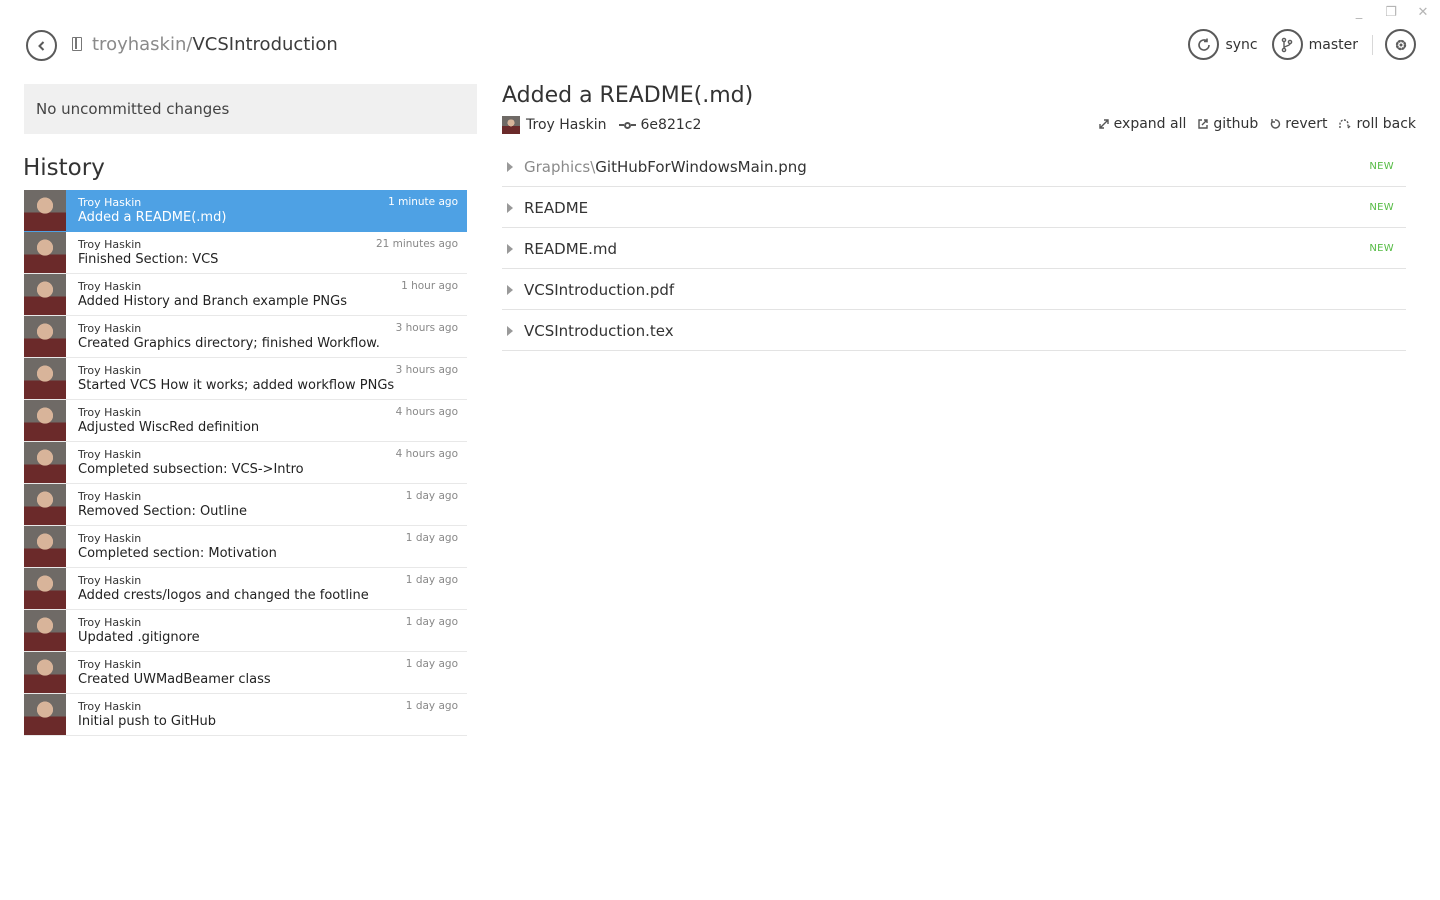  I want to click on divider, so click(1372, 44).